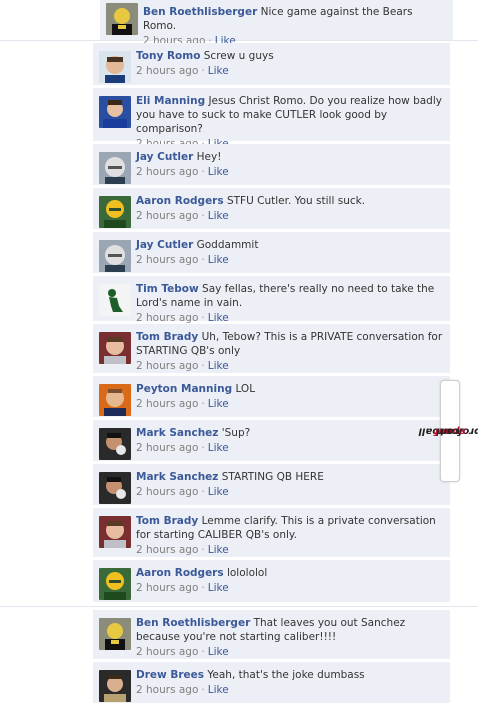 This screenshot has width=478, height=703. I want to click on commenter-name: Eli Manning, so click(170, 101).